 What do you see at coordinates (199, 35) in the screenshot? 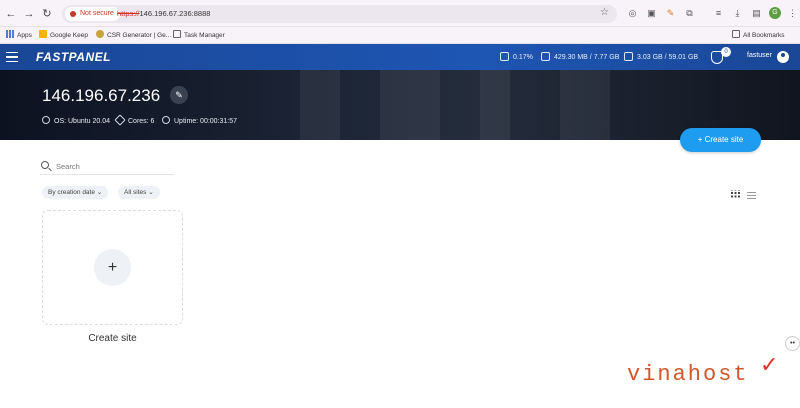
I see `bookmark-task-manager: Task Manager` at bounding box center [199, 35].